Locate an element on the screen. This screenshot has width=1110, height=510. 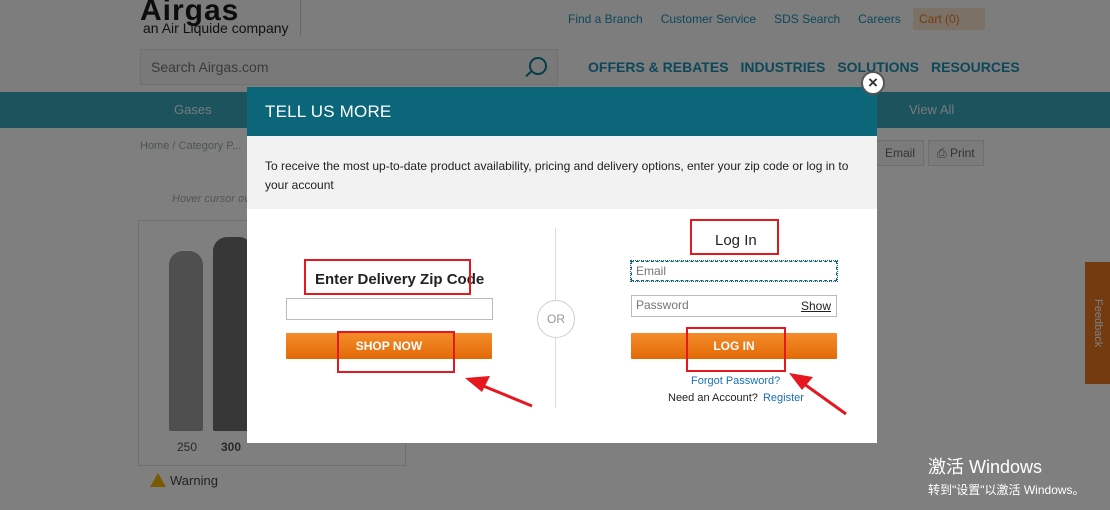
annotation-box-login-button is located at coordinates (736, 349).